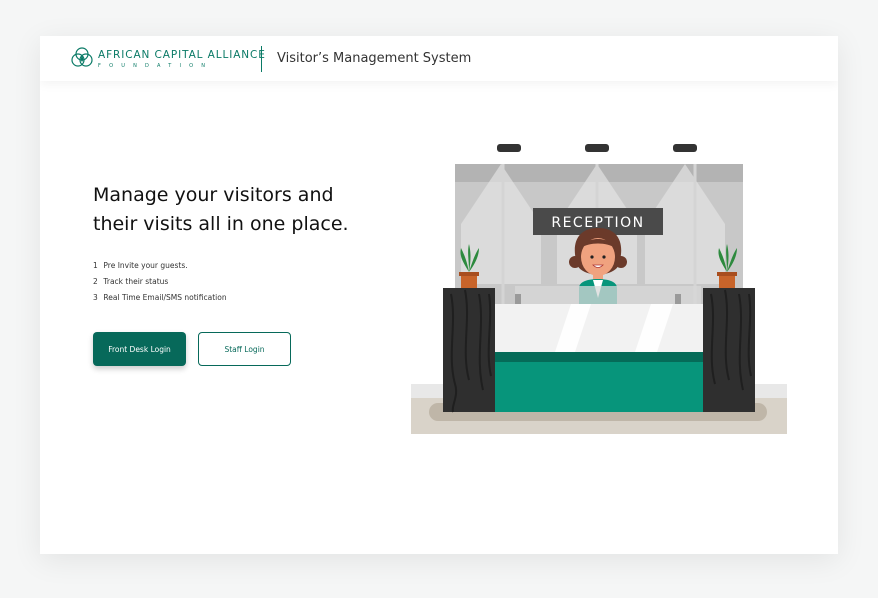 This screenshot has height=598, width=878. Describe the element at coordinates (261, 59) in the screenshot. I see `header-divider` at that location.